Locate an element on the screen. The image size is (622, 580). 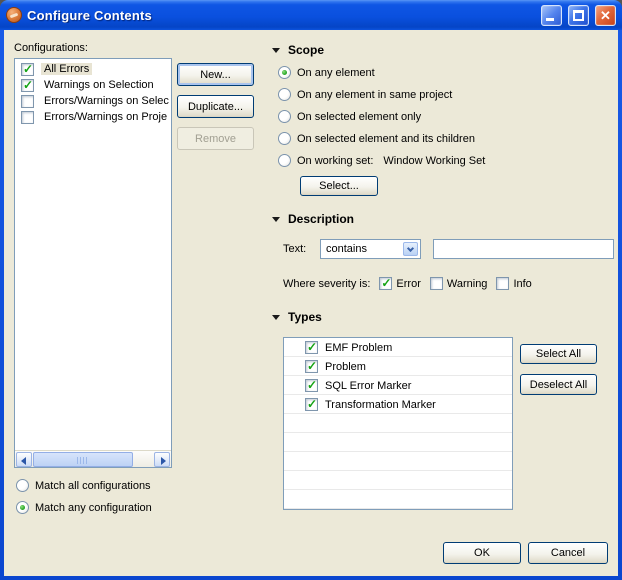
match-all-option: Match all configurations is located at coordinates (83, 485).